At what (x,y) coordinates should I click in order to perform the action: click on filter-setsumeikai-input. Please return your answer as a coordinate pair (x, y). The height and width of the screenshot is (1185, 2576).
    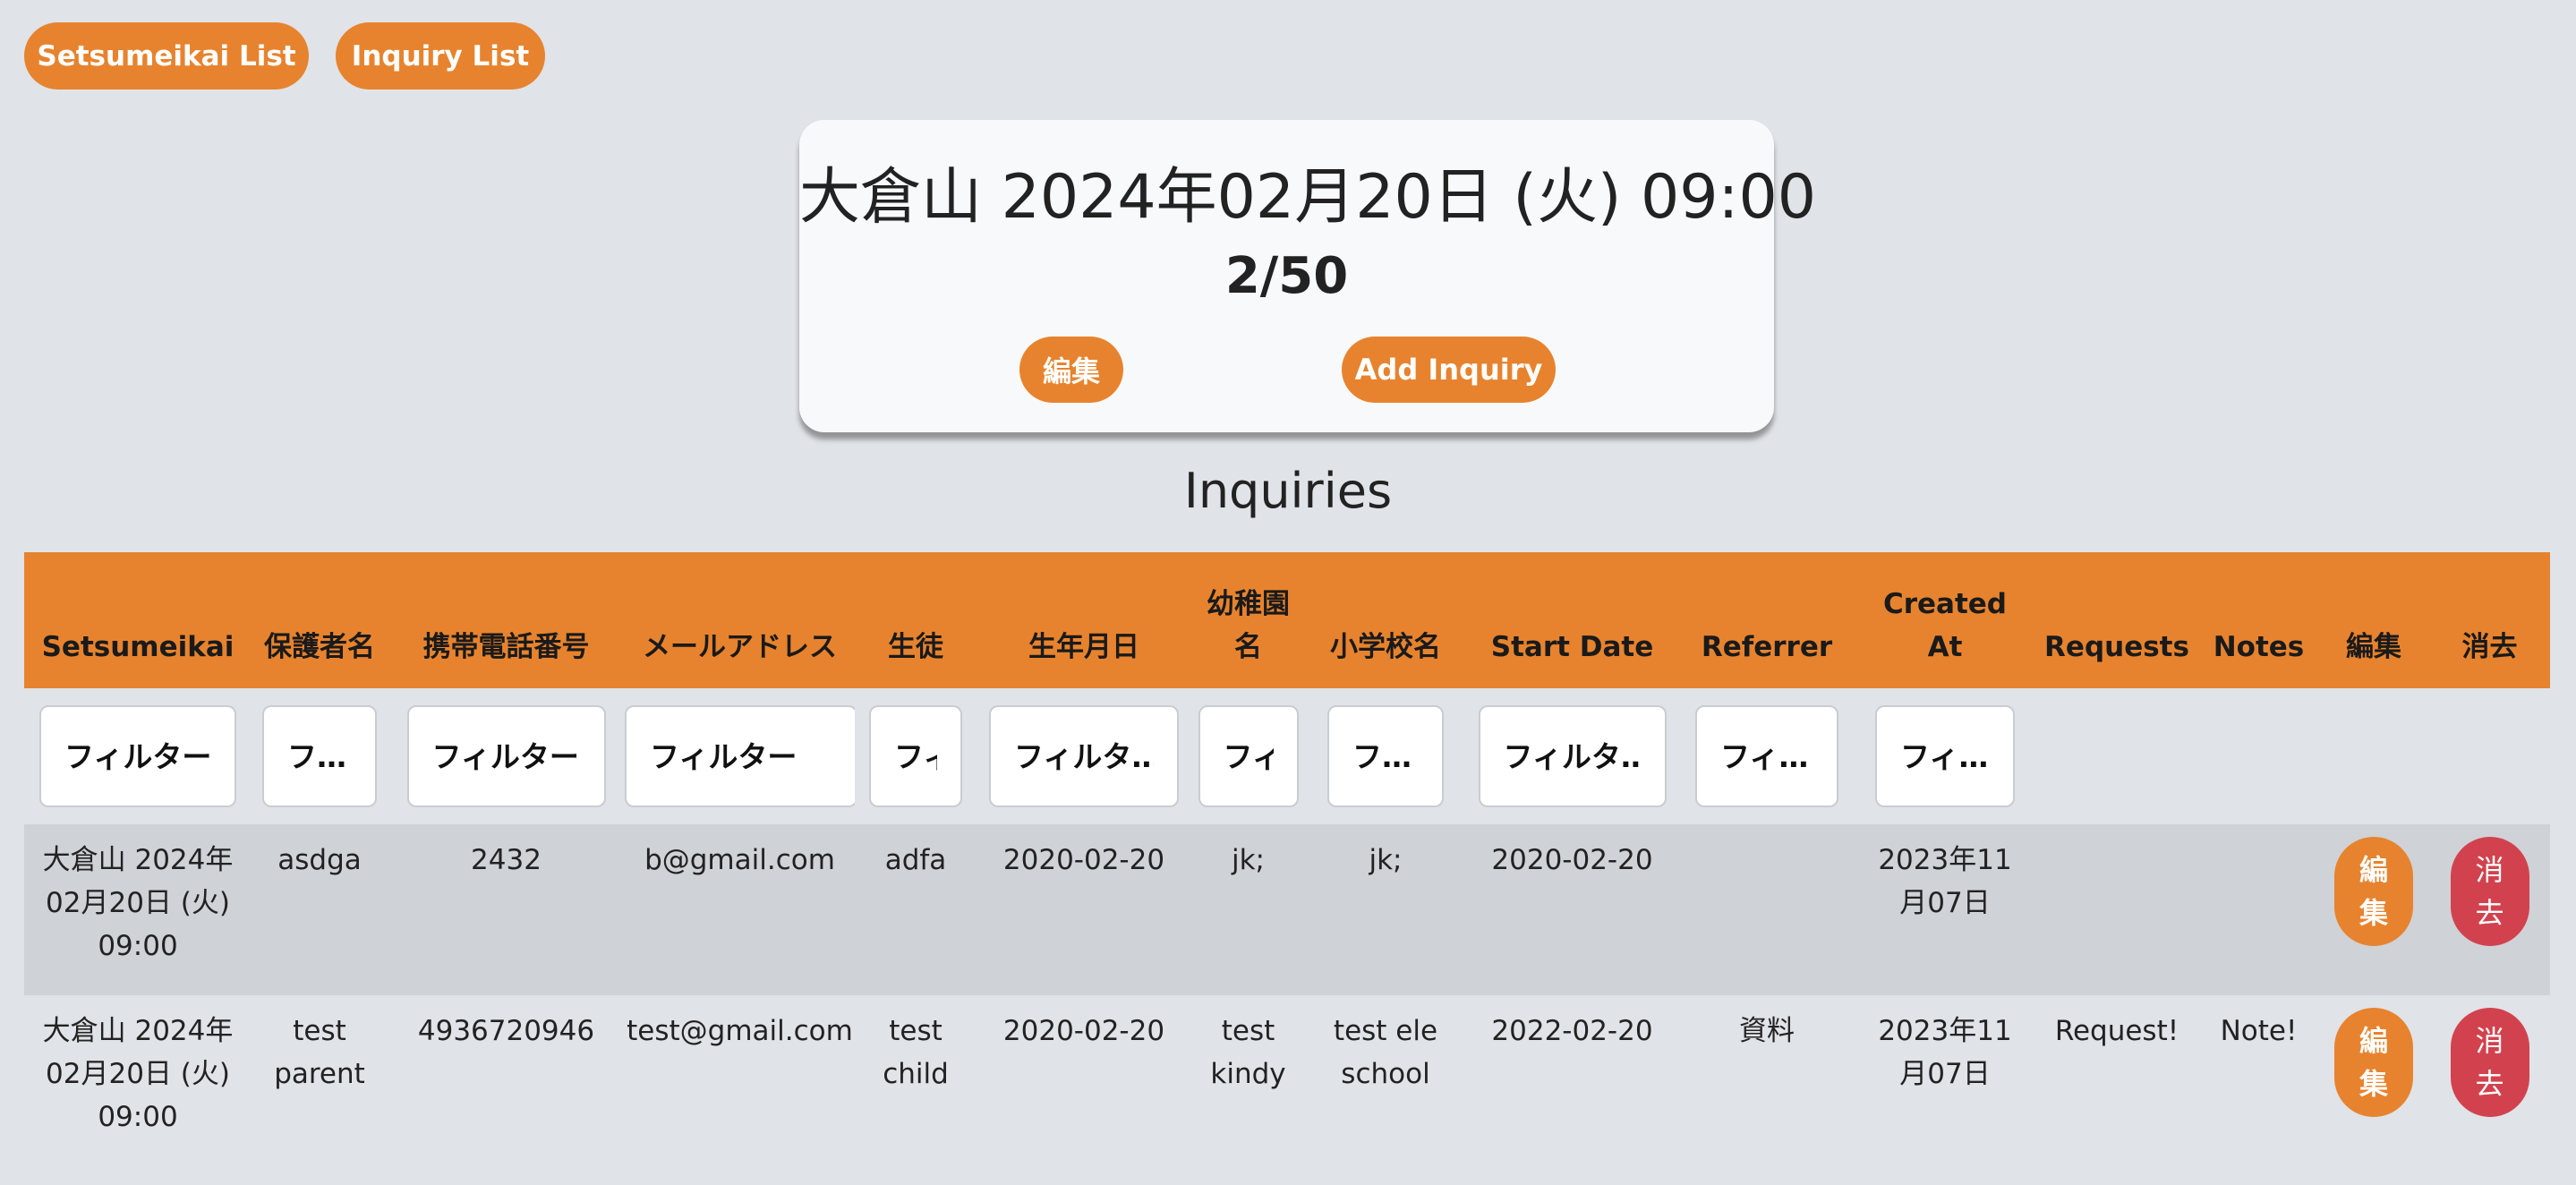
    Looking at the image, I should click on (137, 756).